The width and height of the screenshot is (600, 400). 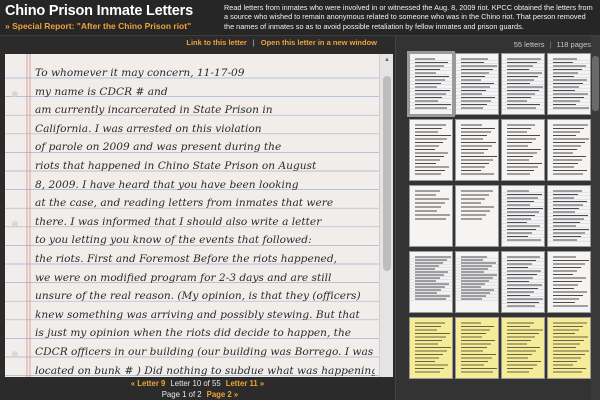 I want to click on page-count: 118 pages, so click(x=573, y=44).